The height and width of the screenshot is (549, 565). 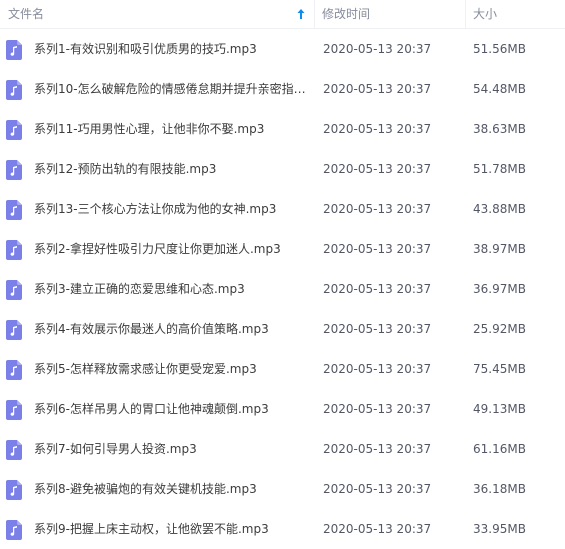 What do you see at coordinates (499, 209) in the screenshot?
I see `file-size: 43.88MB` at bounding box center [499, 209].